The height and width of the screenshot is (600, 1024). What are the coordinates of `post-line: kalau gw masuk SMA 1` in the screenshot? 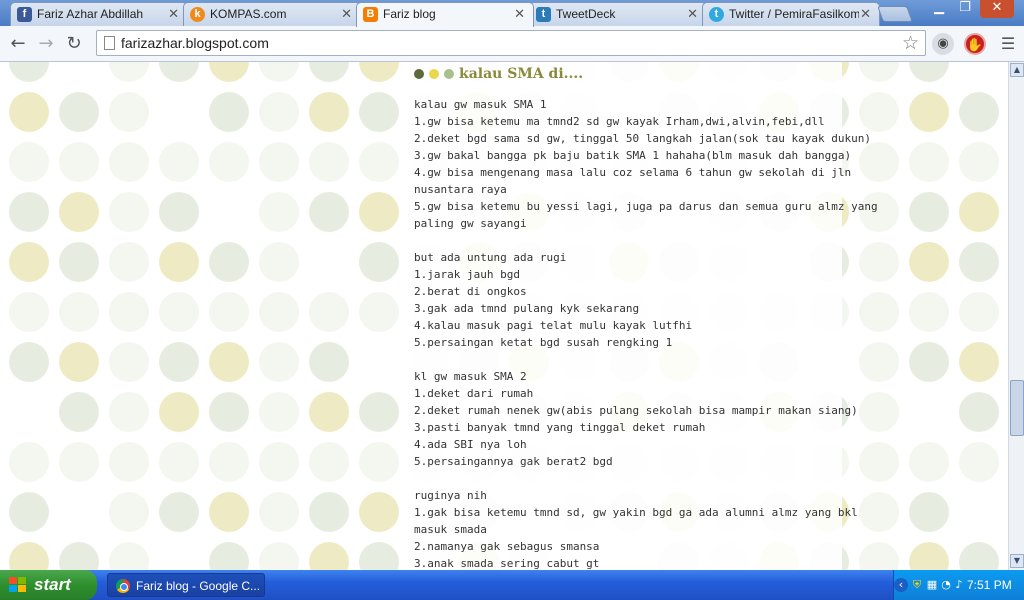 It's located at (480, 104).